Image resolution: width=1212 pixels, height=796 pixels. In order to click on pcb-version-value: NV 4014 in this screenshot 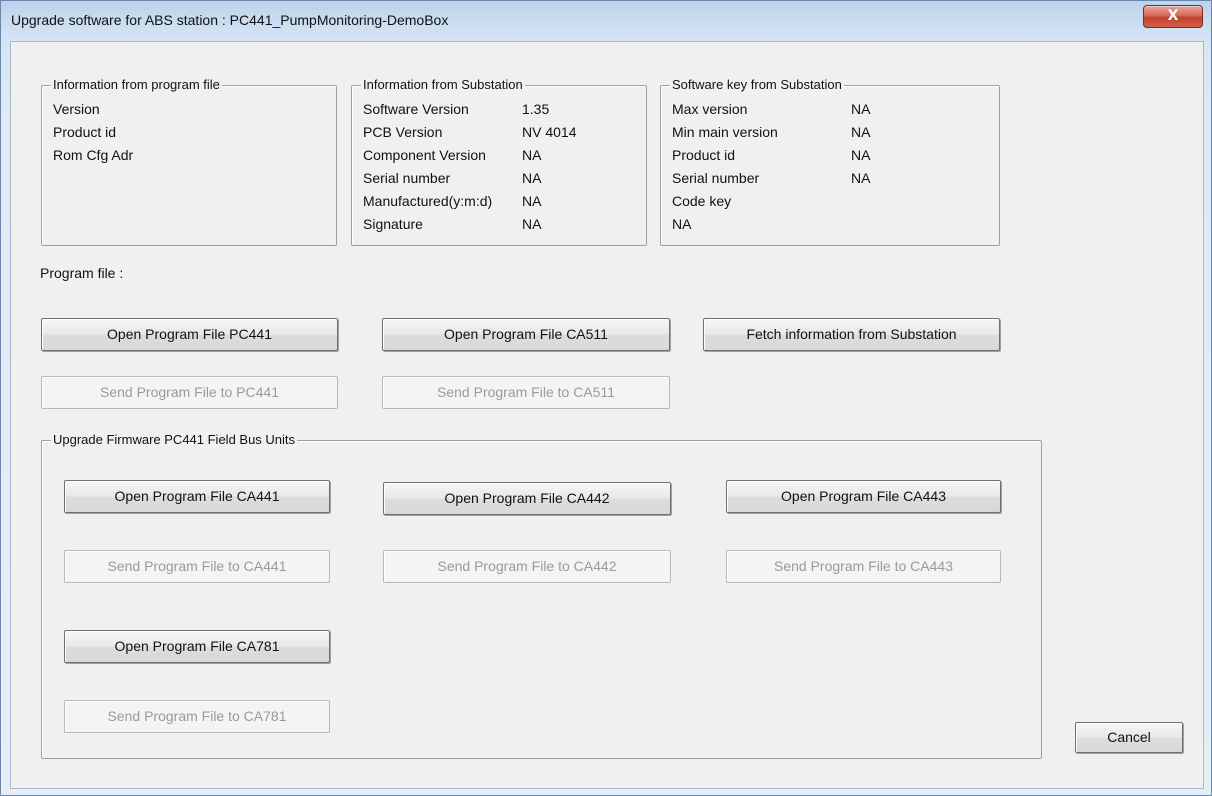, I will do `click(549, 132)`.